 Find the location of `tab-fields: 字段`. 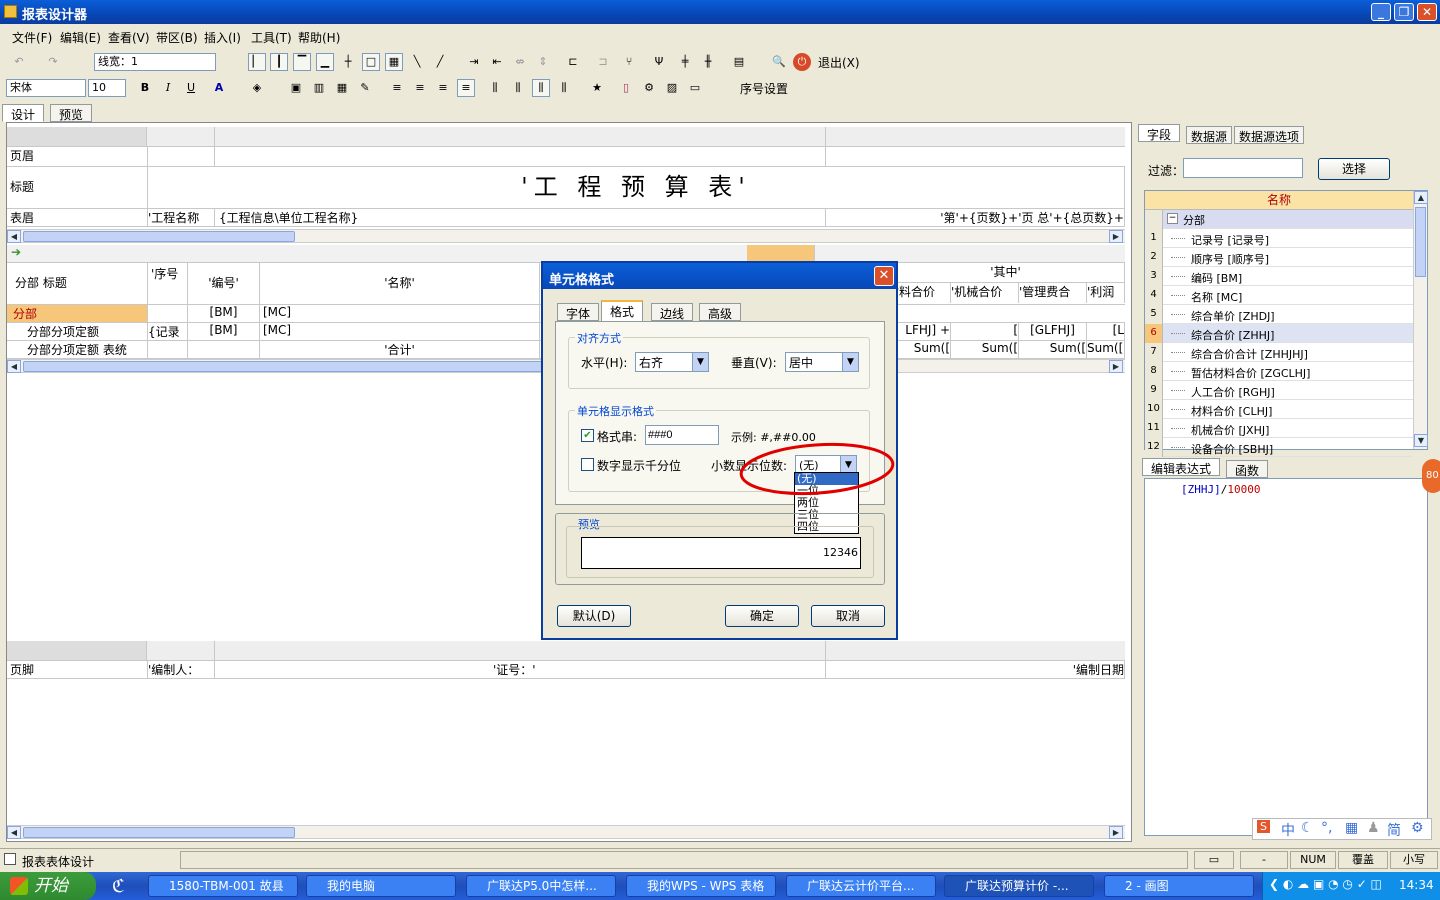

tab-fields: 字段 is located at coordinates (1159, 133).